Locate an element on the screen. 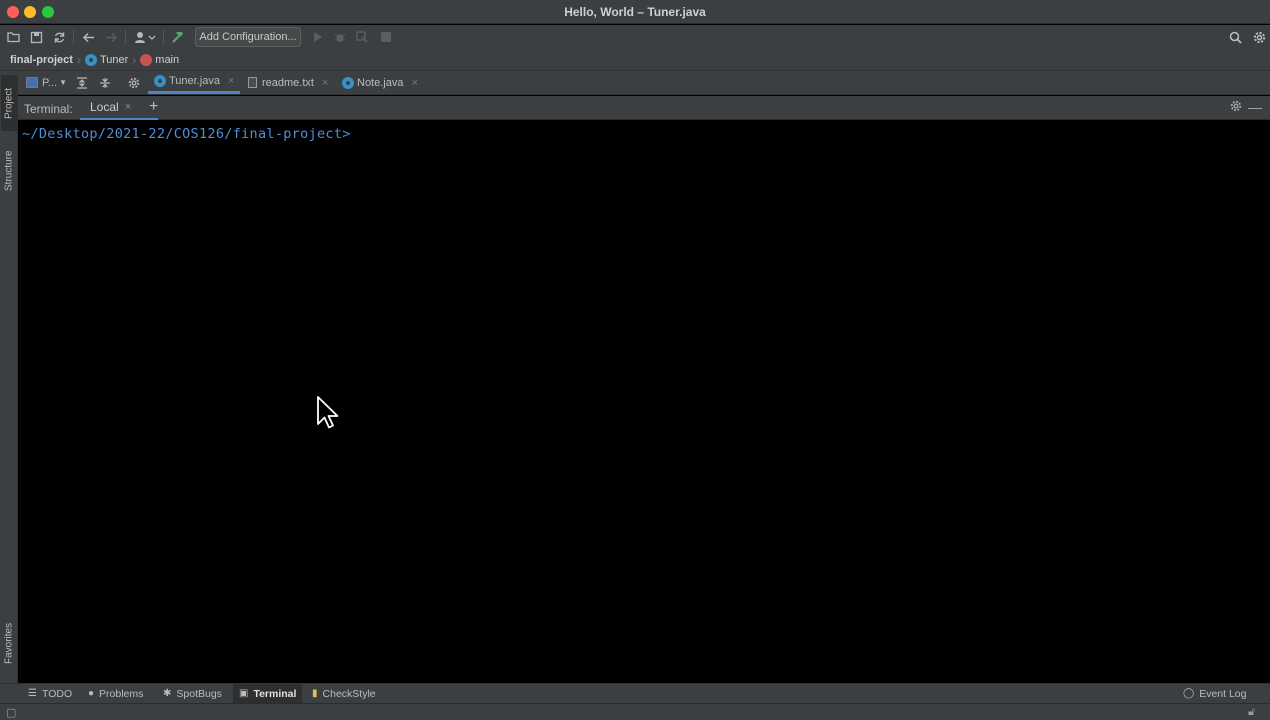 The image size is (1270, 720). hide-panel-minus-icon: — is located at coordinates (1255, 107).